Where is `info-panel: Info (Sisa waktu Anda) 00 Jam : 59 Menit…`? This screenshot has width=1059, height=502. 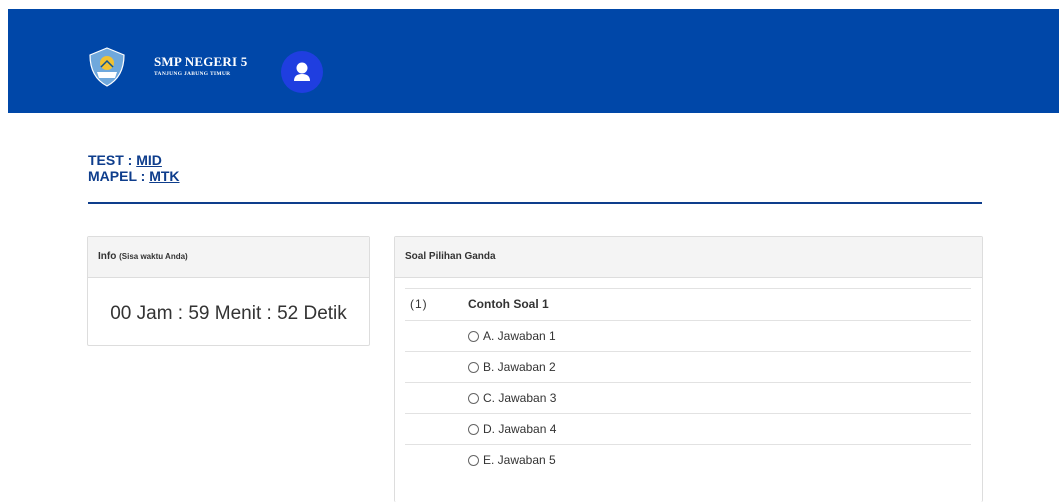 info-panel: Info (Sisa waktu Anda) 00 Jam : 59 Menit… is located at coordinates (228, 291).